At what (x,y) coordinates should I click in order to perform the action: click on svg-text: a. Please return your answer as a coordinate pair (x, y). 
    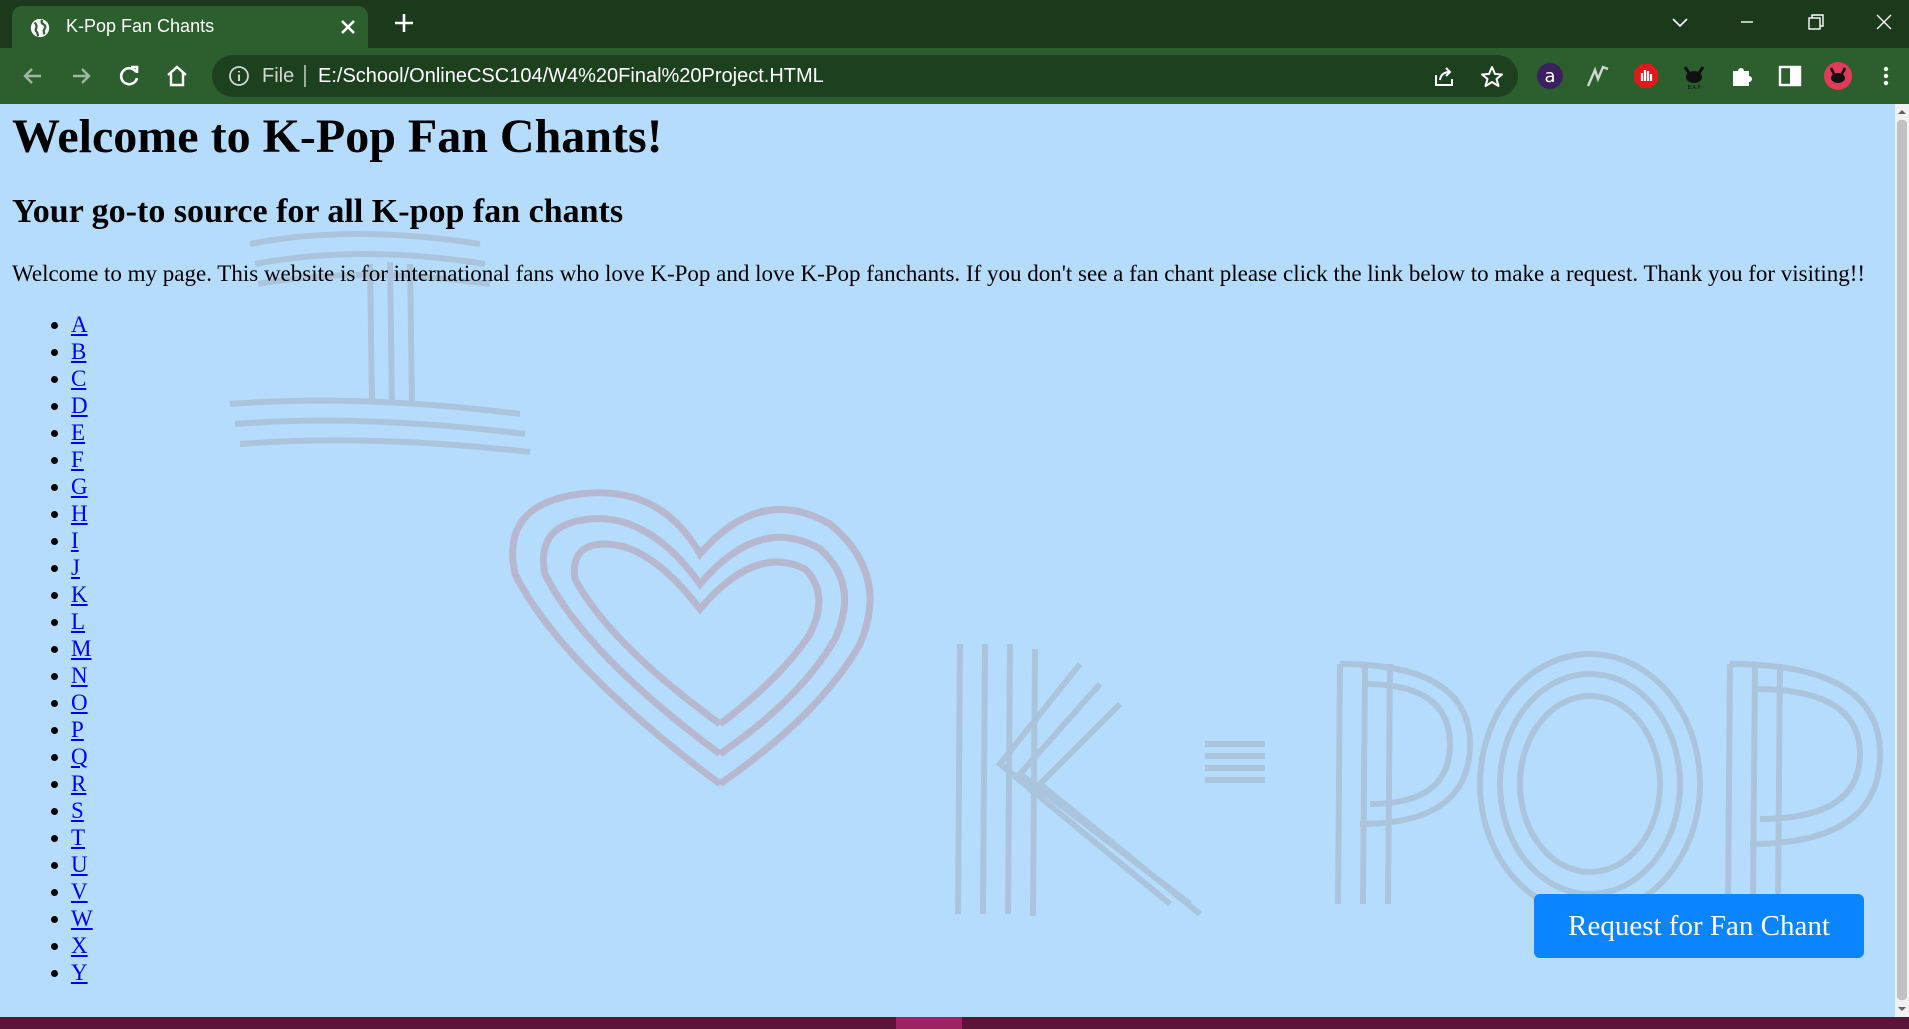
    Looking at the image, I should click on (1549, 76).